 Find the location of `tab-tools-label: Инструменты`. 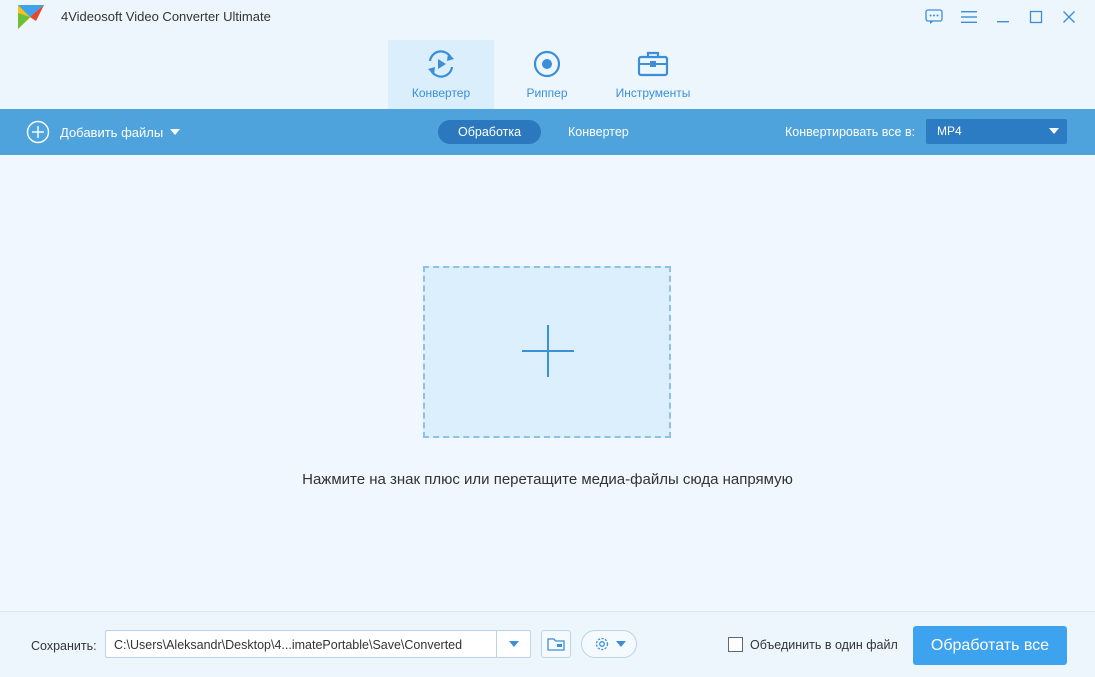

tab-tools-label: Инструменты is located at coordinates (653, 93).